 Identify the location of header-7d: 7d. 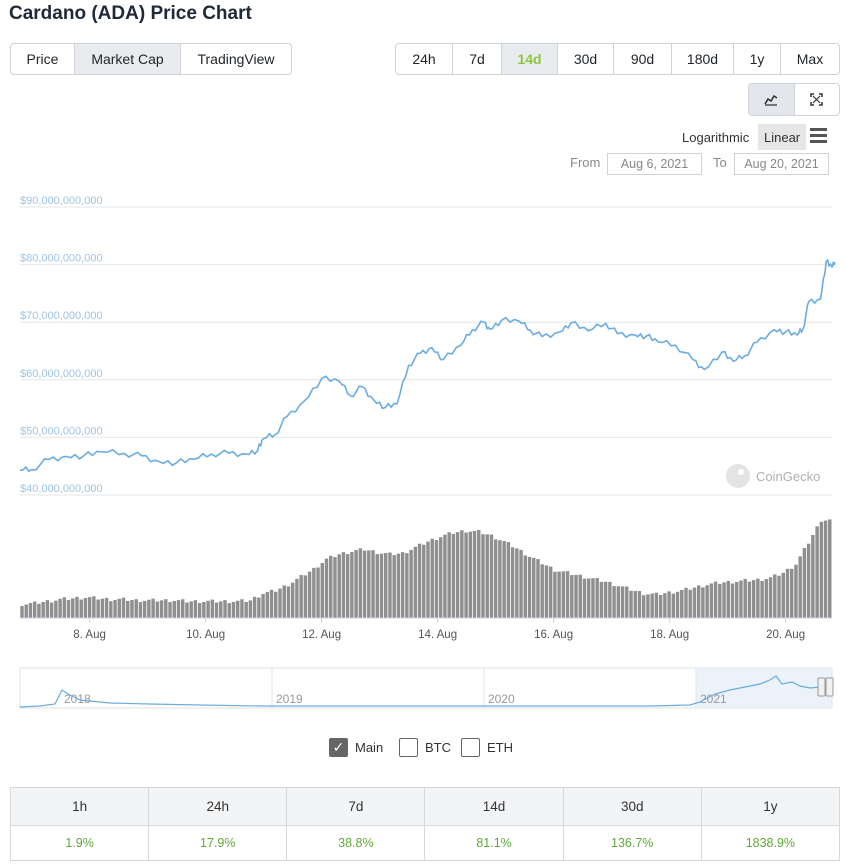
(356, 806).